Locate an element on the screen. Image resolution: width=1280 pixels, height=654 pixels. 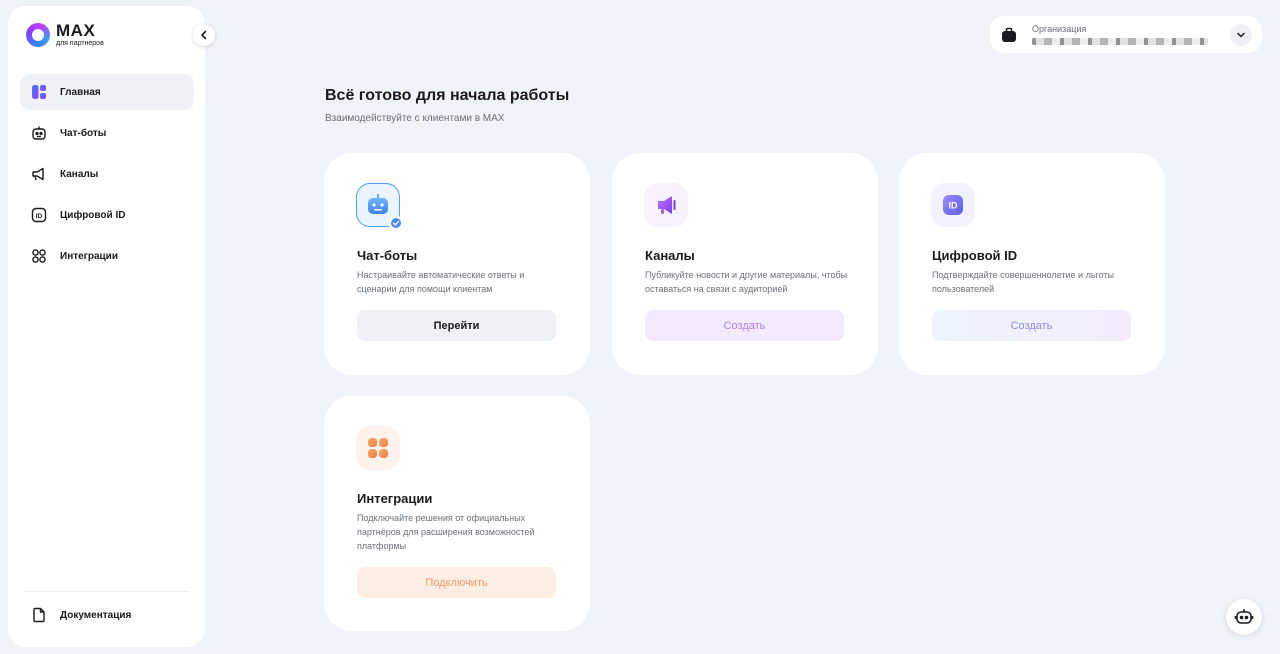
sidebar-item-channels: Каналы is located at coordinates (107, 174).